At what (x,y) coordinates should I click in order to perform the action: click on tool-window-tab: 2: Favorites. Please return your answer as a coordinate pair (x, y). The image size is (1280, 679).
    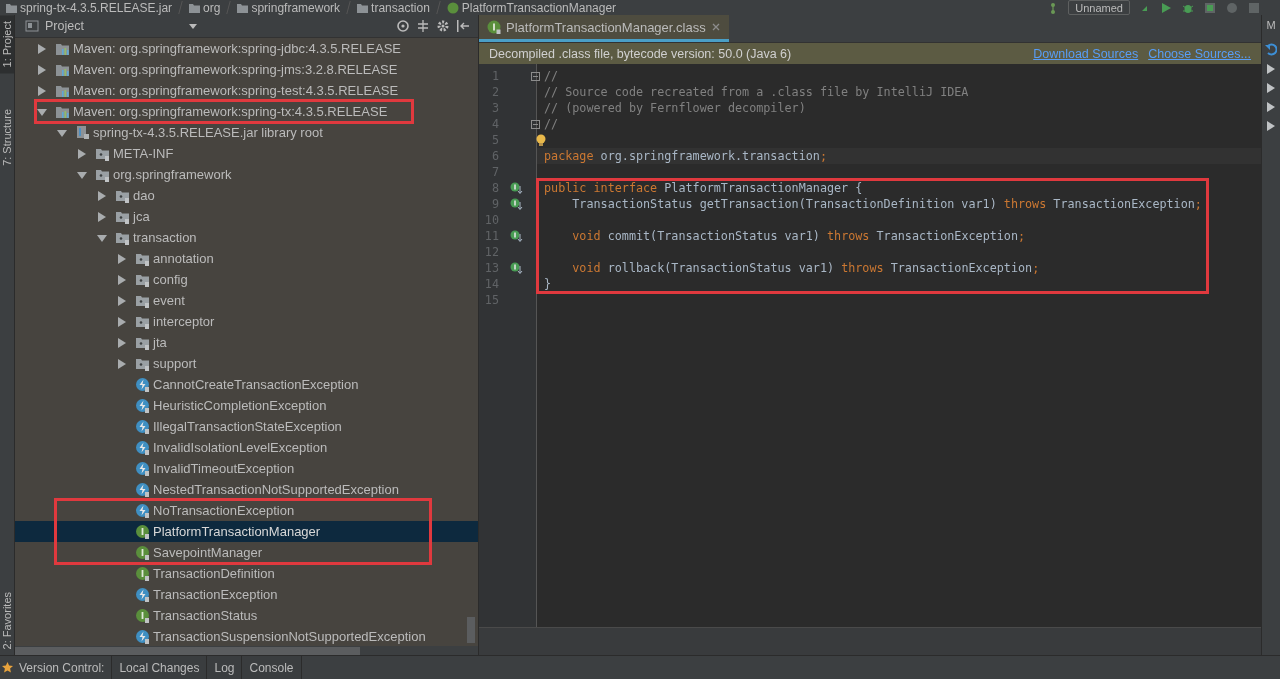
    Looking at the image, I should click on (7, 620).